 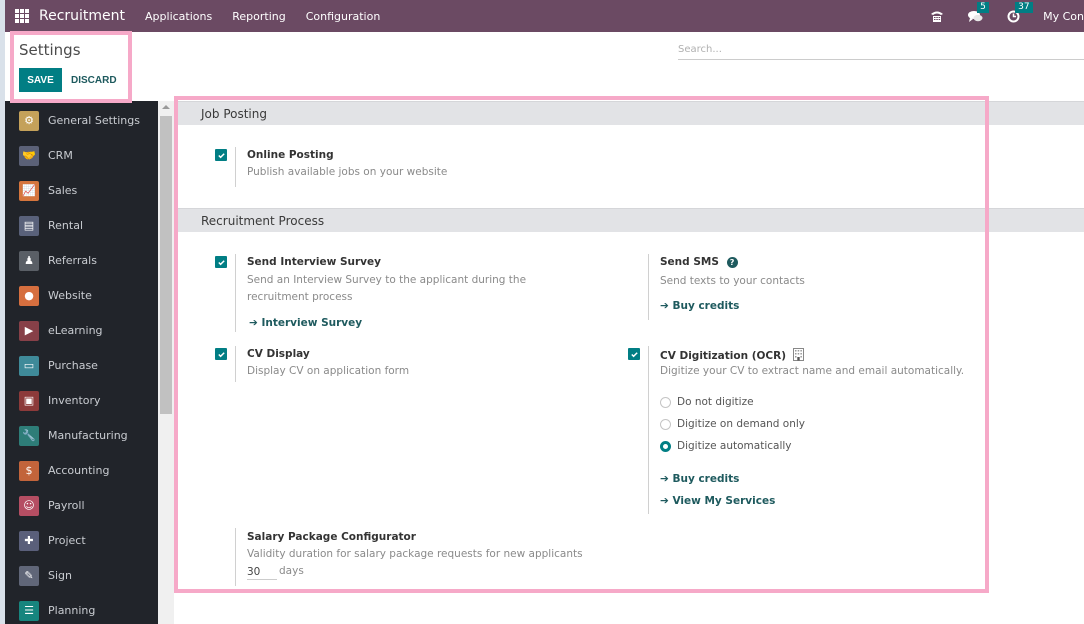 I want to click on sidebar-item-purchase: ▭ Purchase, so click(x=81, y=365).